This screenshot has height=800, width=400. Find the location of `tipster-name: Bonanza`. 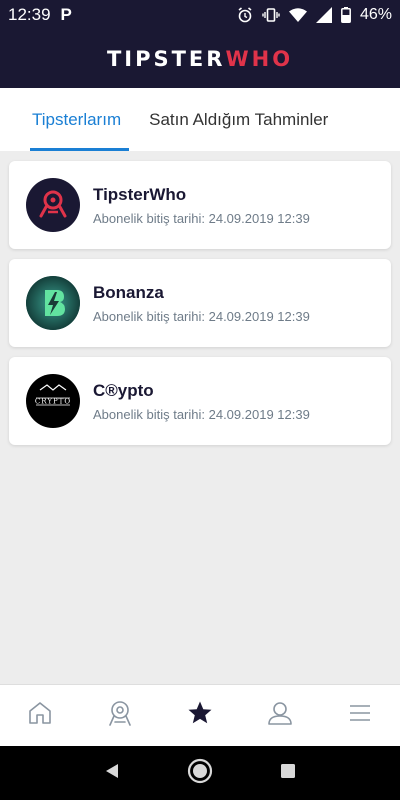

tipster-name: Bonanza is located at coordinates (128, 292).